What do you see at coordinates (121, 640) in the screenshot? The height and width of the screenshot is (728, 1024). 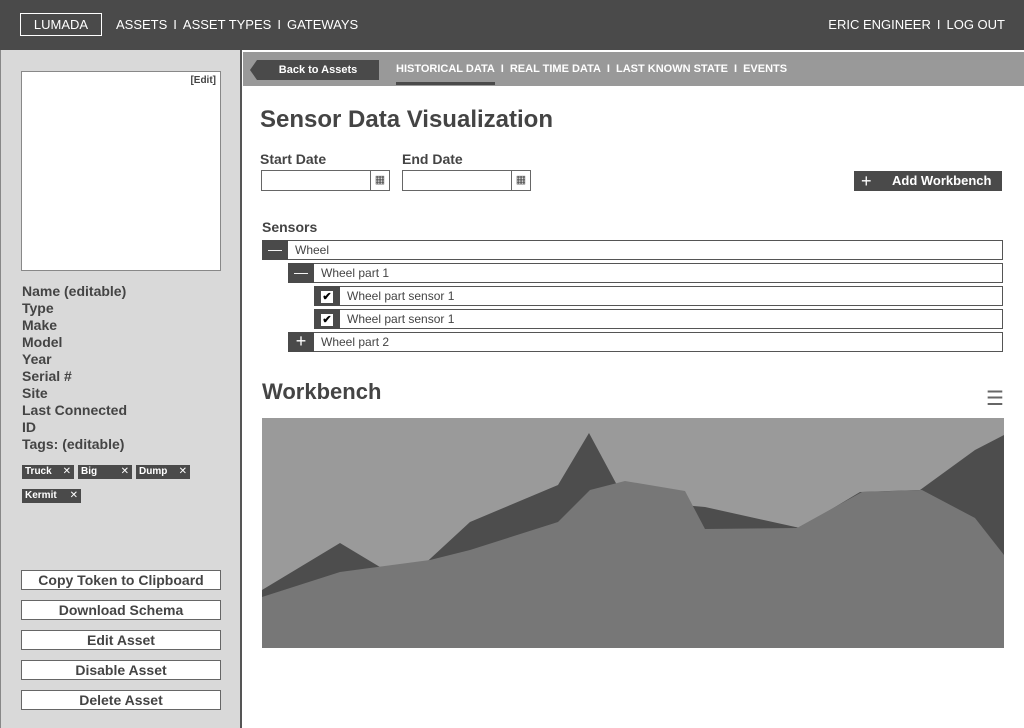 I see `edit-asset-button: Edit Asset` at bounding box center [121, 640].